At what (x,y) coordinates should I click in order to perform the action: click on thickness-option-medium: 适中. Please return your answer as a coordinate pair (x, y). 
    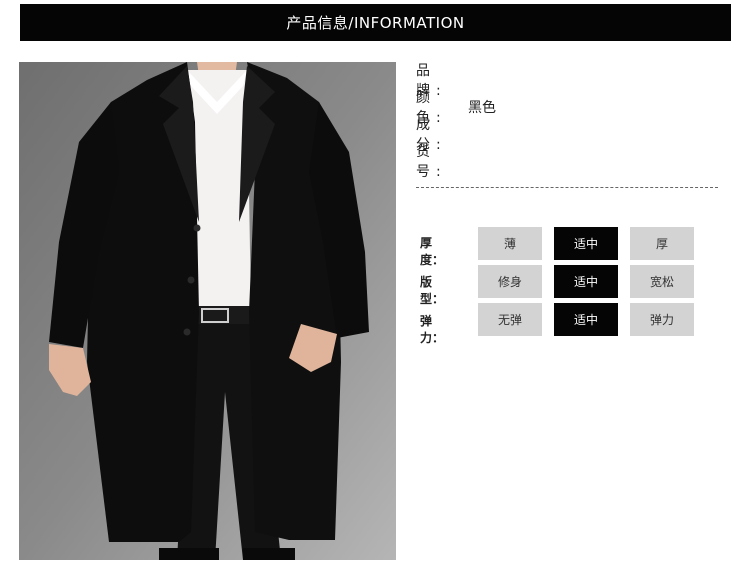
    Looking at the image, I should click on (586, 243).